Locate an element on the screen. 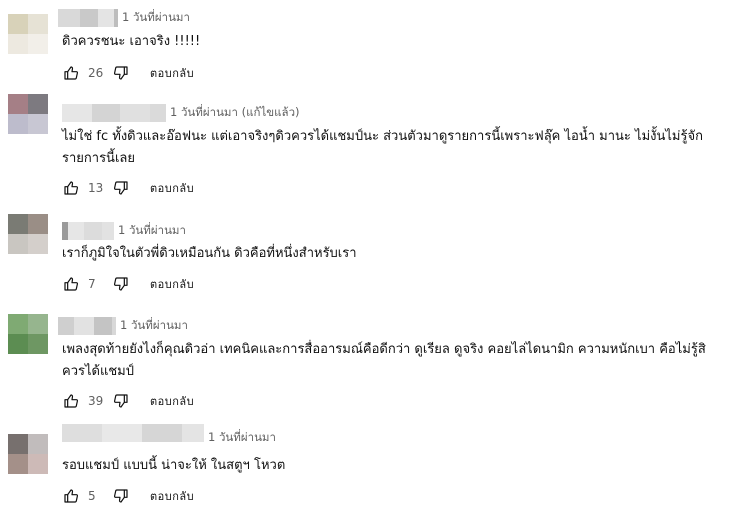  comment-text: รอบแชมป์ แบบนี้ น่าจะให้ ในสตูฯ โหวต is located at coordinates (174, 465).